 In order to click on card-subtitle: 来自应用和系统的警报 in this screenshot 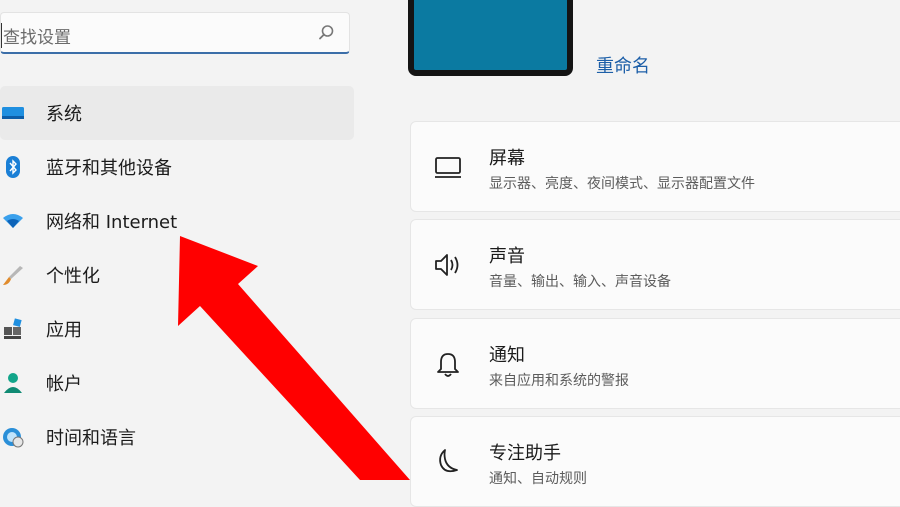, I will do `click(559, 381)`.